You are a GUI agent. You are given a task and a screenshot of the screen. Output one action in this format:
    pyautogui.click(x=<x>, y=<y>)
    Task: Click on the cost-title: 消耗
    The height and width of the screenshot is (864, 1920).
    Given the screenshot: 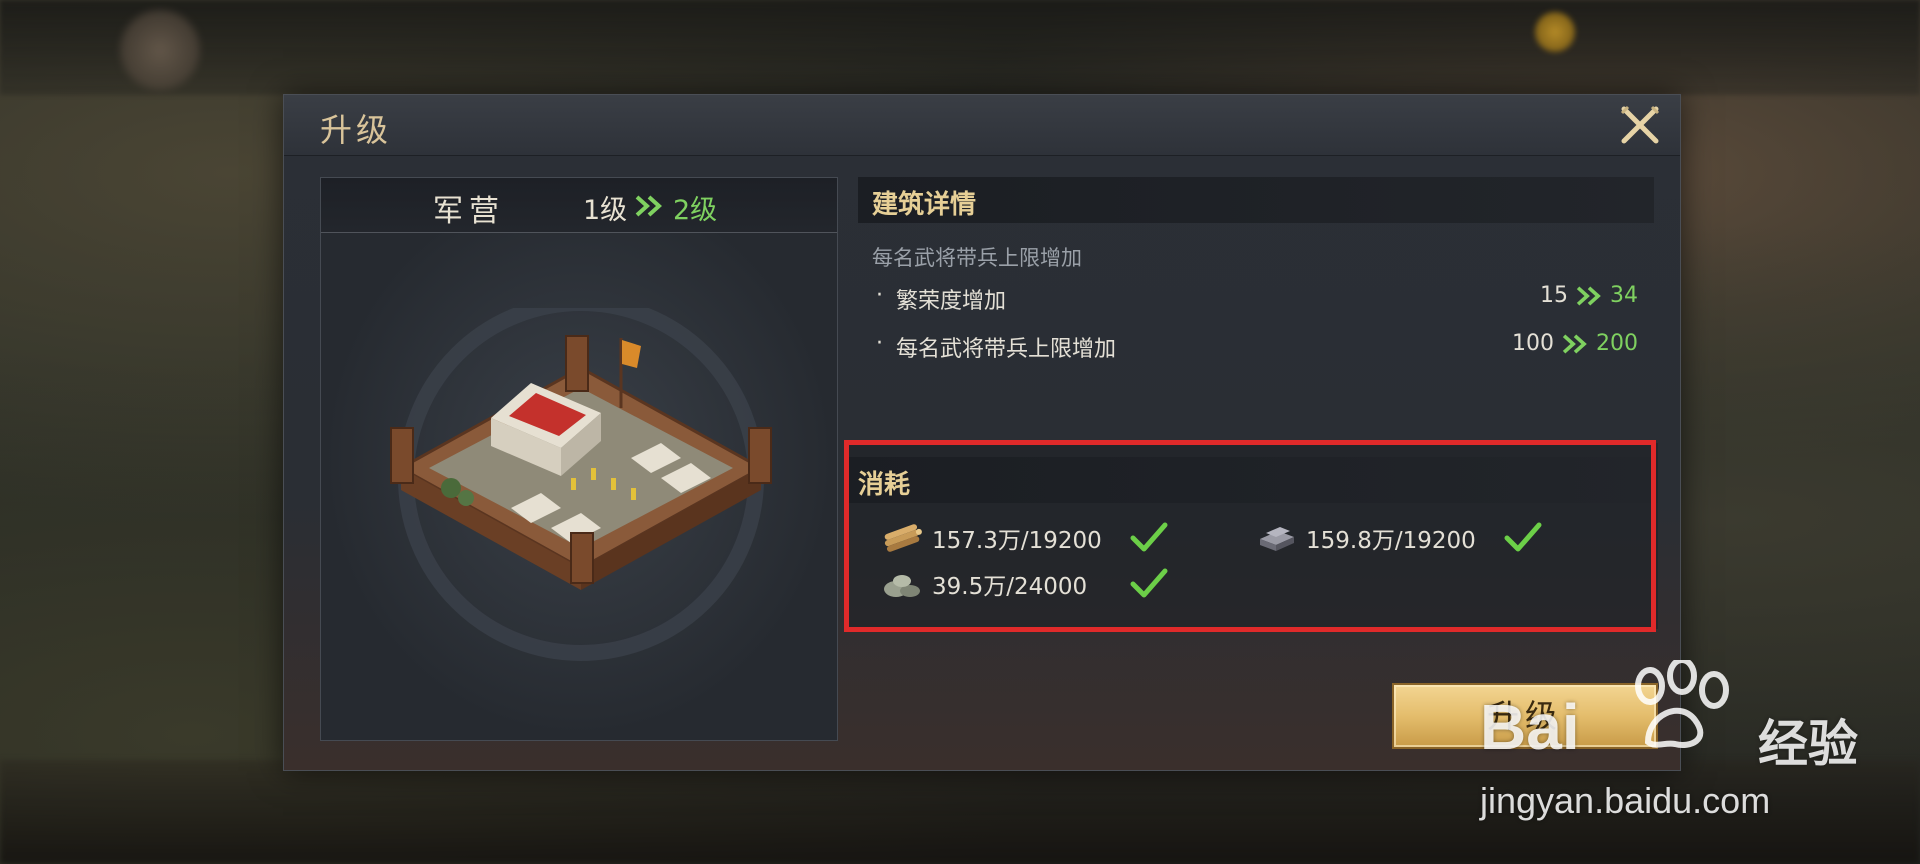 What is the action you would take?
    pyautogui.click(x=884, y=485)
    